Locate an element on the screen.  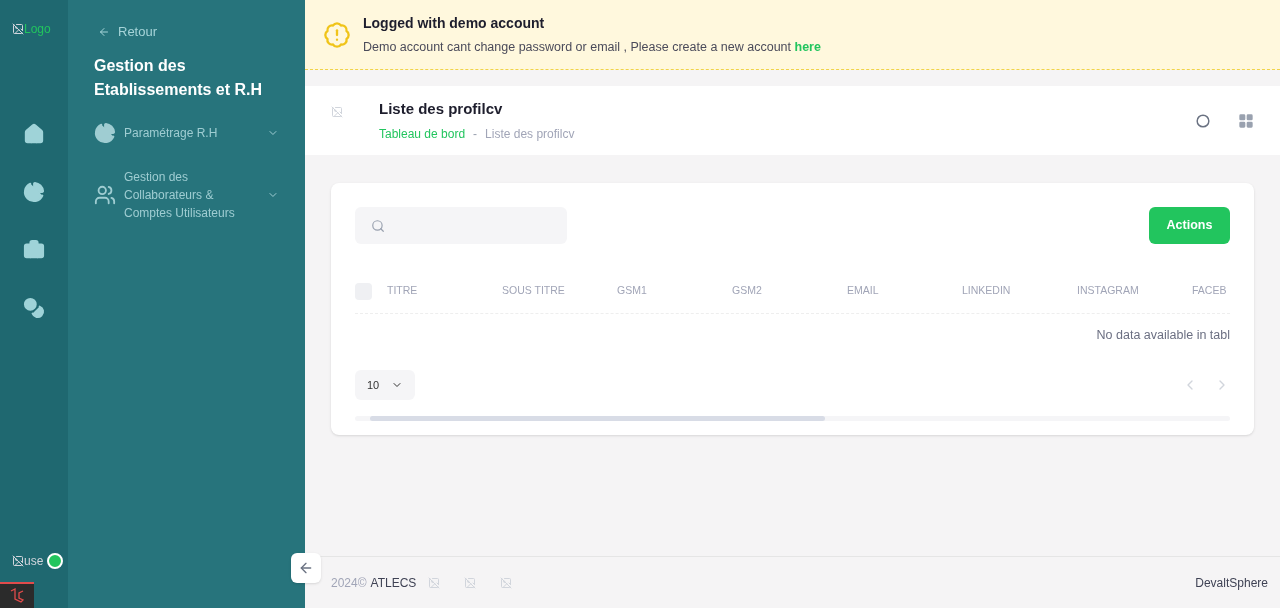
app-logo-icon is located at coordinates (17, 595).